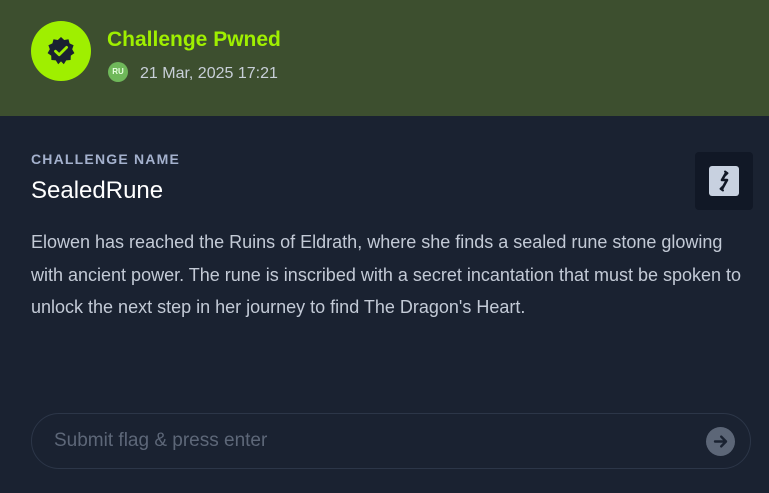 Image resolution: width=769 pixels, height=493 pixels. I want to click on submit-flag-button, so click(720, 441).